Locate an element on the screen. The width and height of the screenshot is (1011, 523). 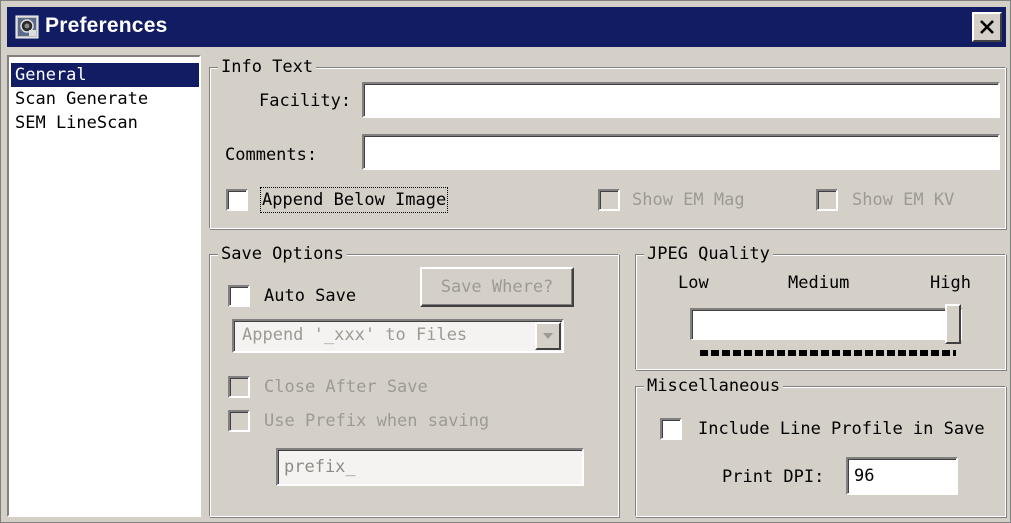
dropdown-button is located at coordinates (548, 336).